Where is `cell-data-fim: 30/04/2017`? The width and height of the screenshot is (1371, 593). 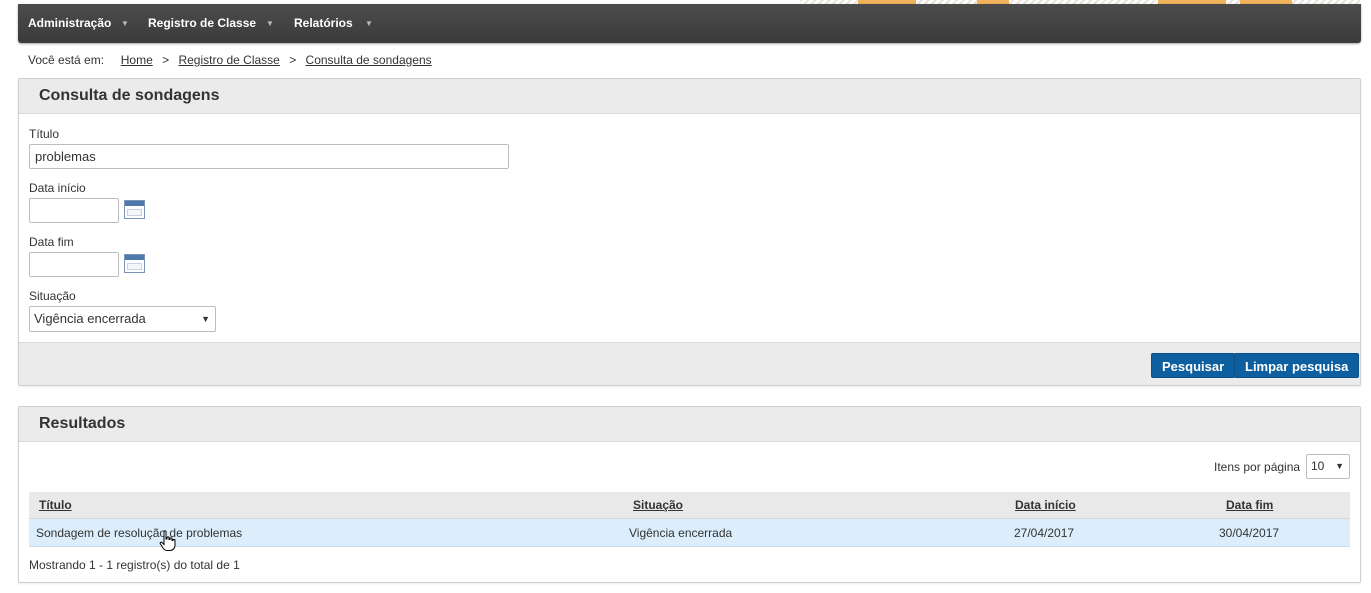
cell-data-fim: 30/04/2017 is located at coordinates (1249, 533).